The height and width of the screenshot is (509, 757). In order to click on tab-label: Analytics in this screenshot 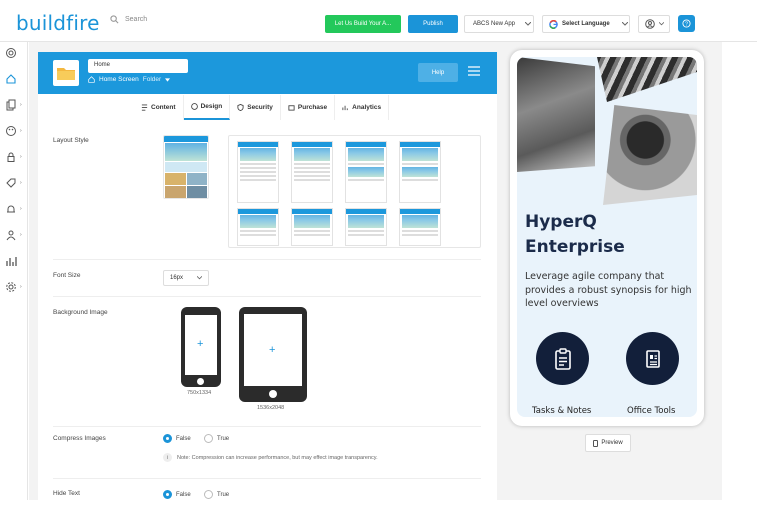, I will do `click(367, 107)`.